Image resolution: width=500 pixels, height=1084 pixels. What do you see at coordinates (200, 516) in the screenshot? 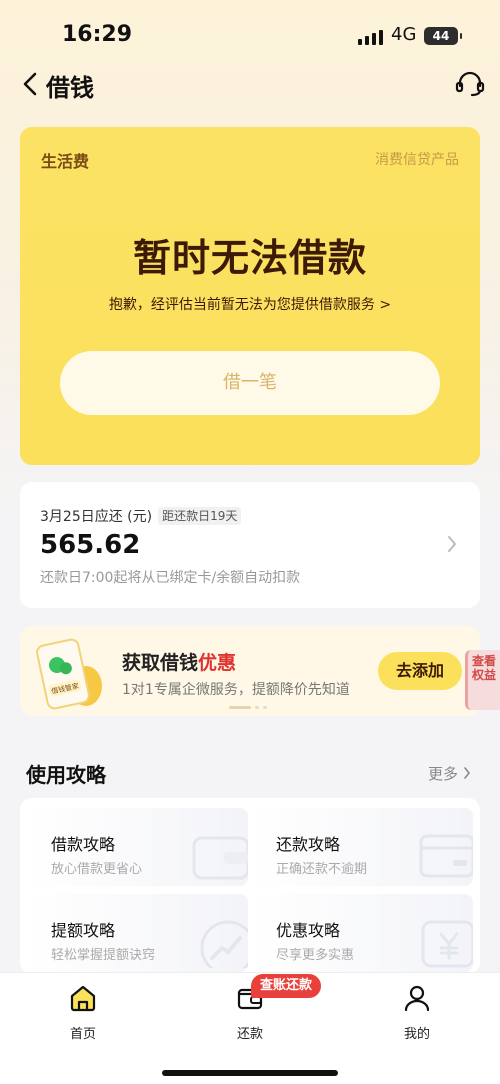
I see `countdown-badge: 距还款日19天` at bounding box center [200, 516].